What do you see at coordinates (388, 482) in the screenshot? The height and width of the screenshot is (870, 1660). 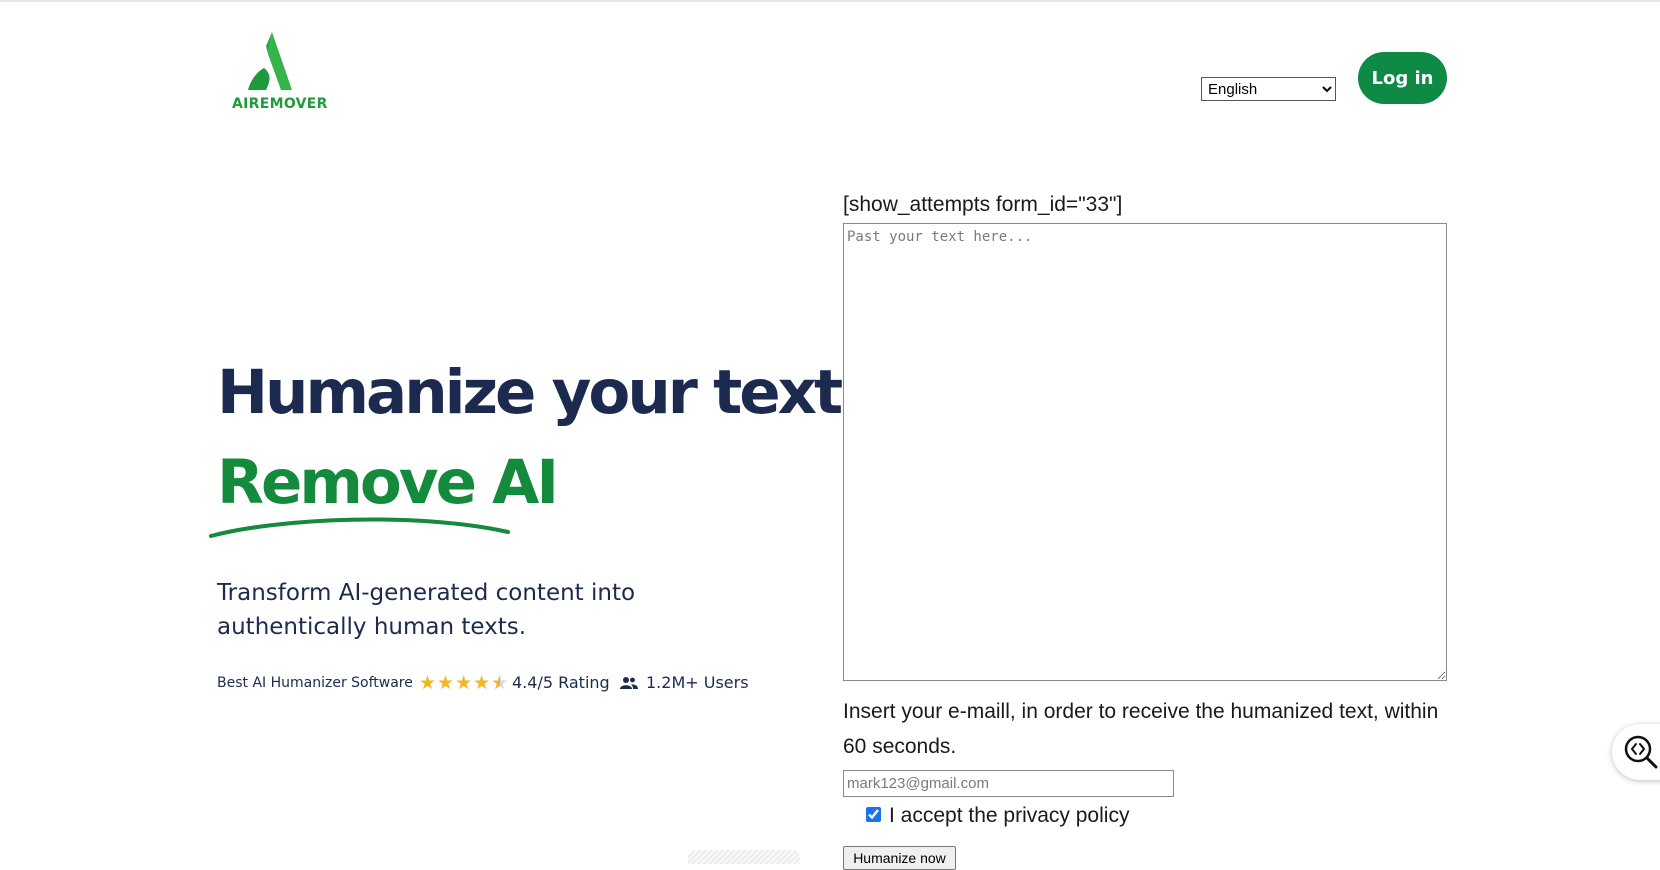 I see `hero-subtitle: Remove AI` at bounding box center [388, 482].